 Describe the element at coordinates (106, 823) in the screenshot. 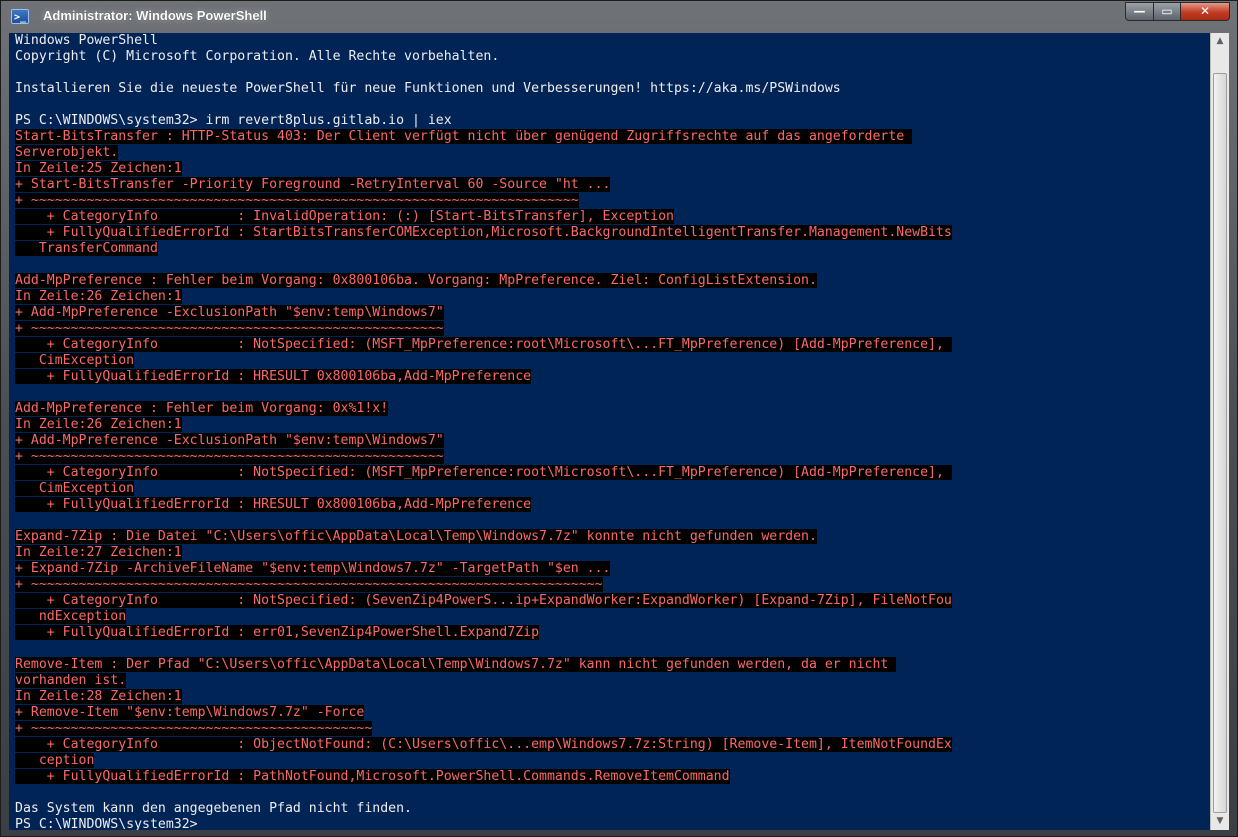

I see `console-line-text: PS C:\WINDOWS\system32>` at that location.